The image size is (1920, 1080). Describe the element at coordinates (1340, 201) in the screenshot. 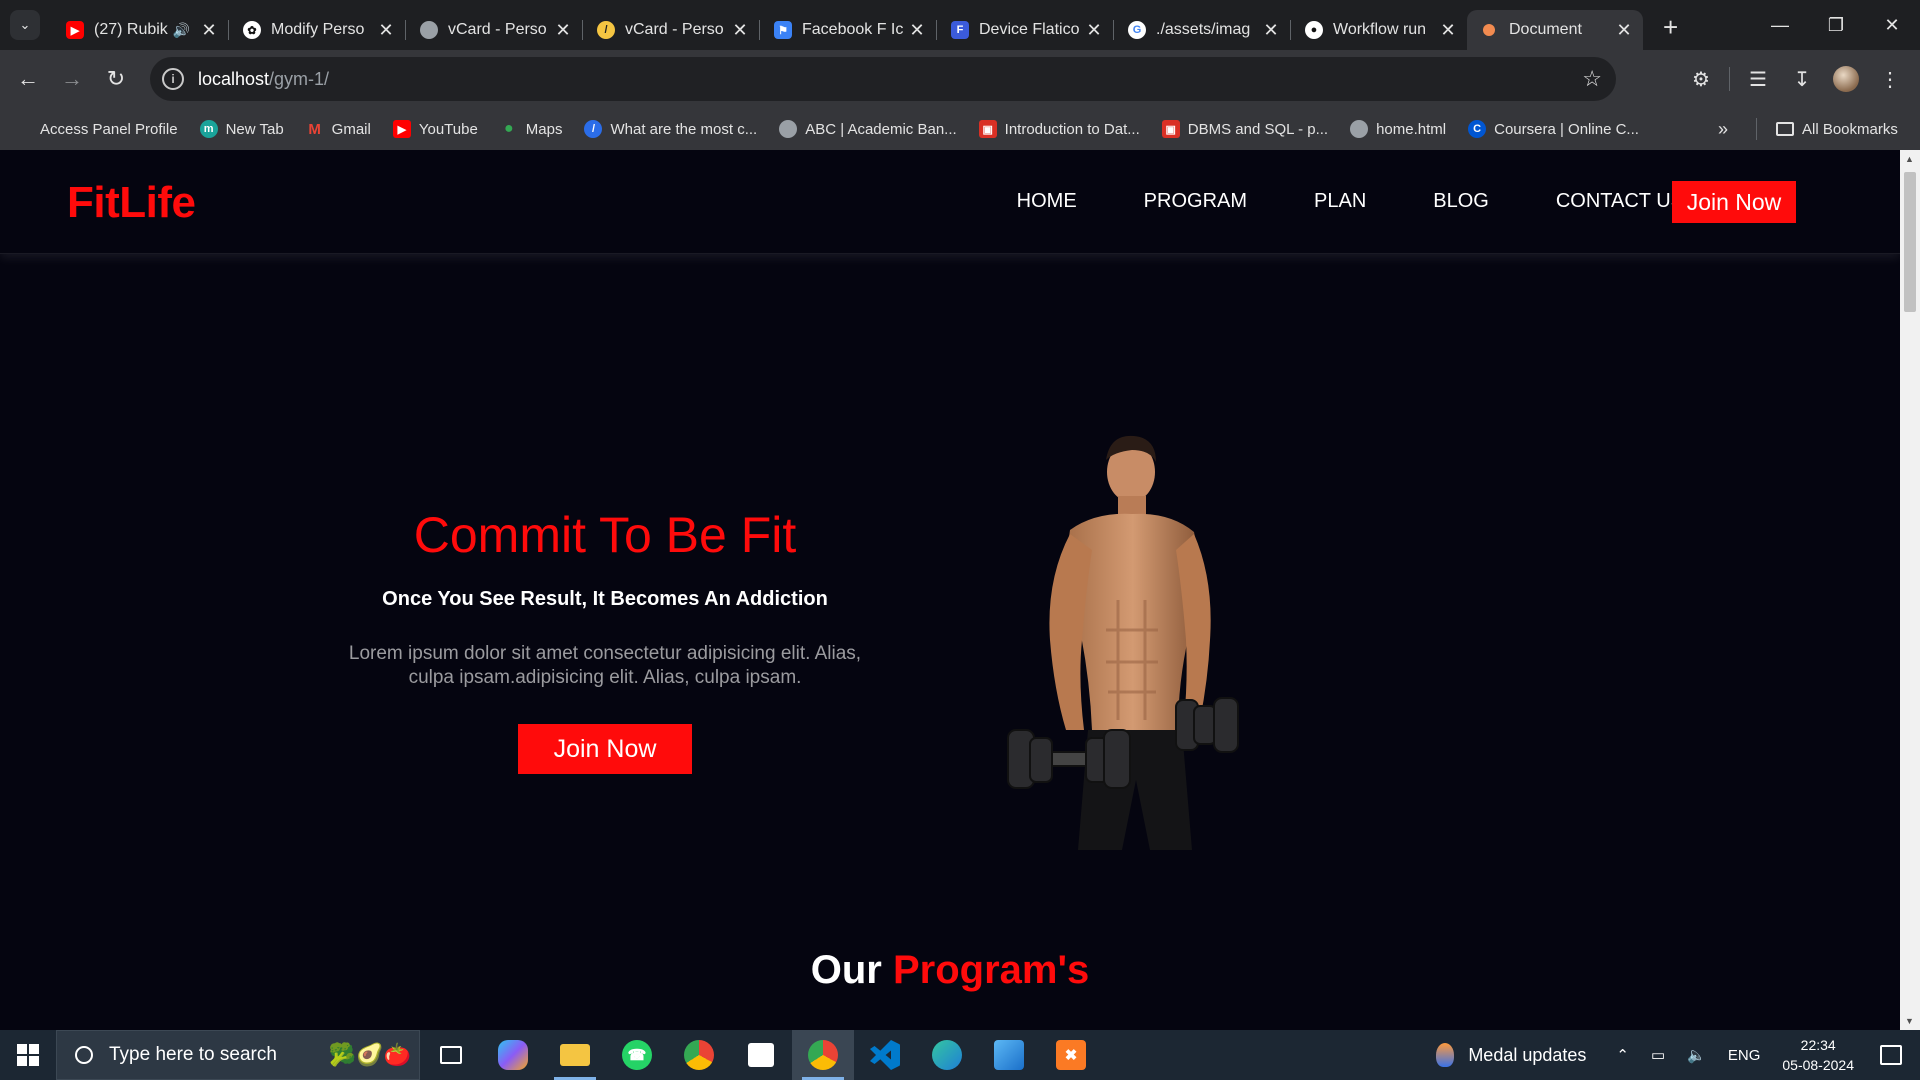

I see `nav-plan: PLAN` at that location.